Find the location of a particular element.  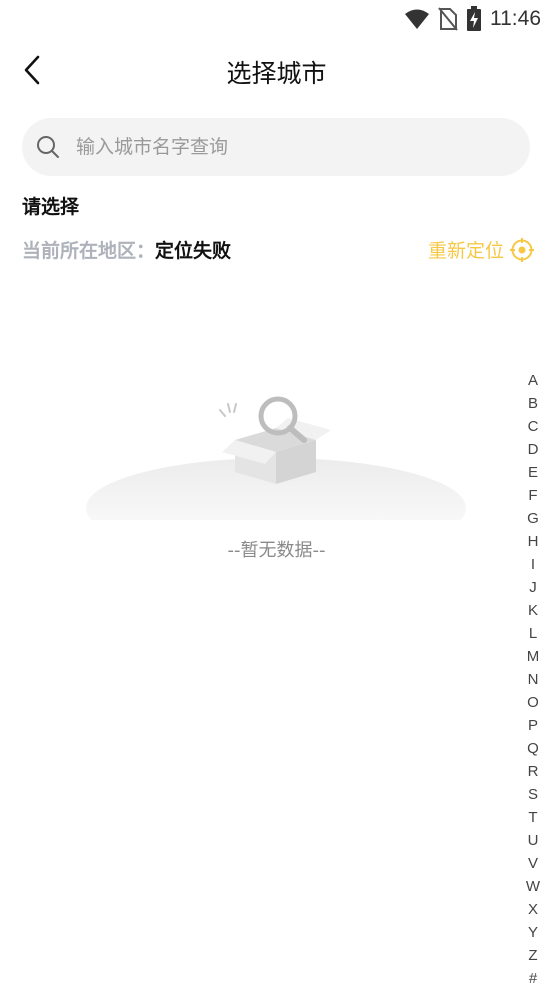

locate-icon is located at coordinates (522, 249).